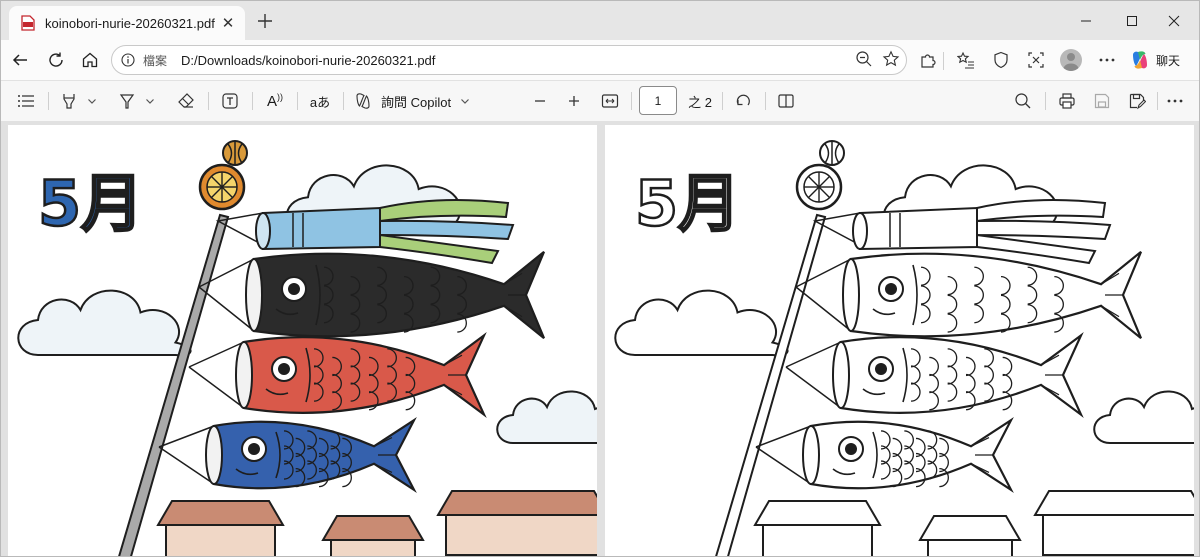 The width and height of the screenshot is (1200, 557). What do you see at coordinates (186, 101) in the screenshot?
I see `erase-button` at bounding box center [186, 101].